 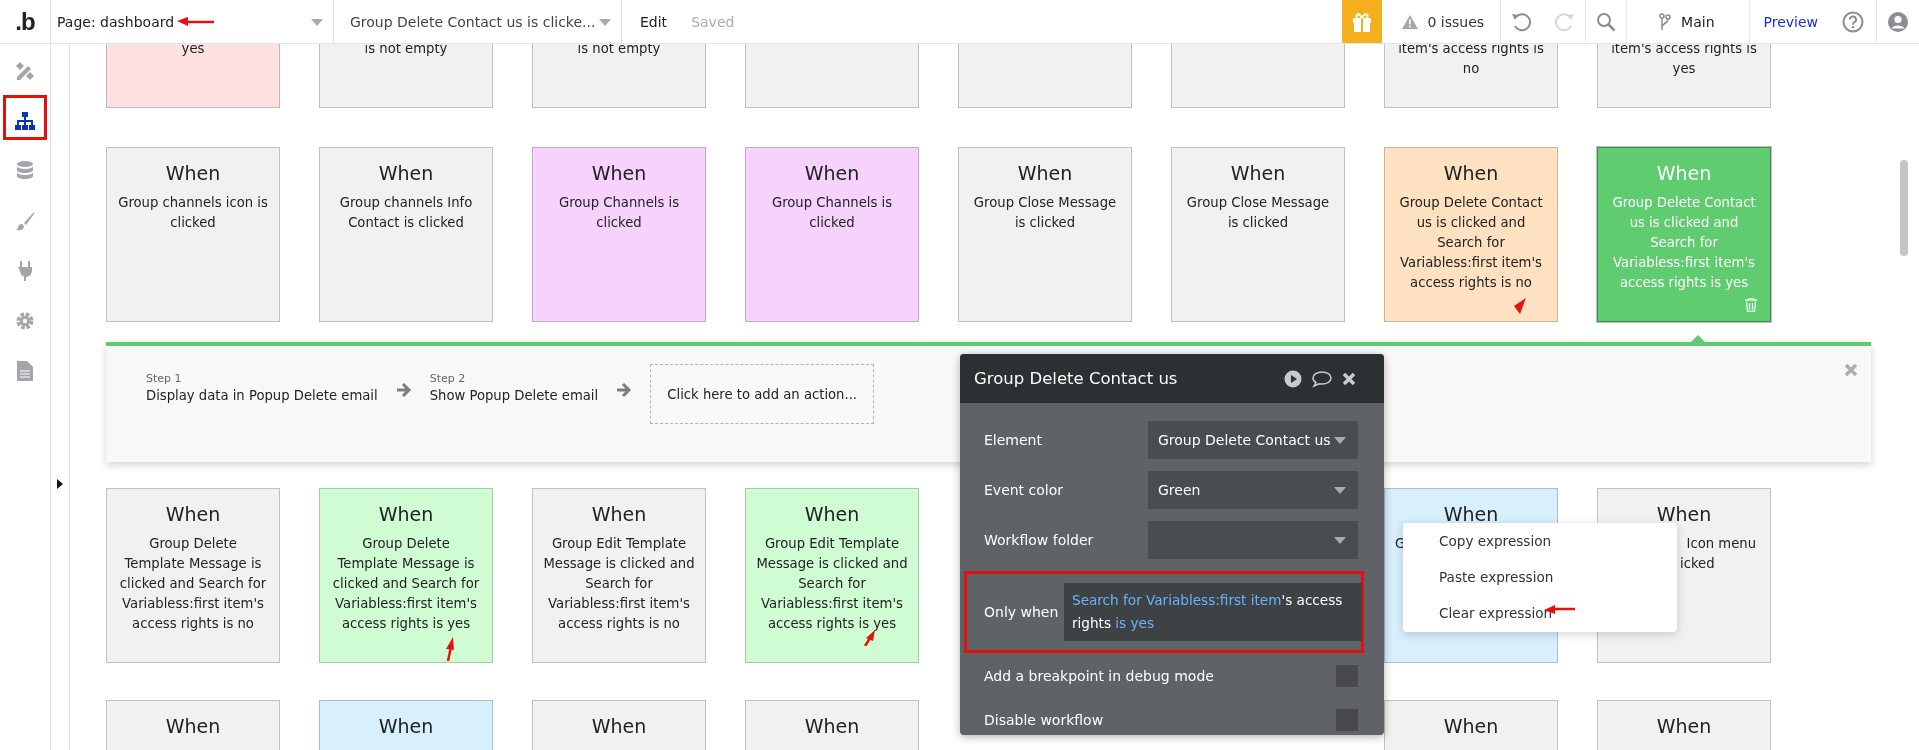 What do you see at coordinates (25, 321) in the screenshot?
I see `settings-icon` at bounding box center [25, 321].